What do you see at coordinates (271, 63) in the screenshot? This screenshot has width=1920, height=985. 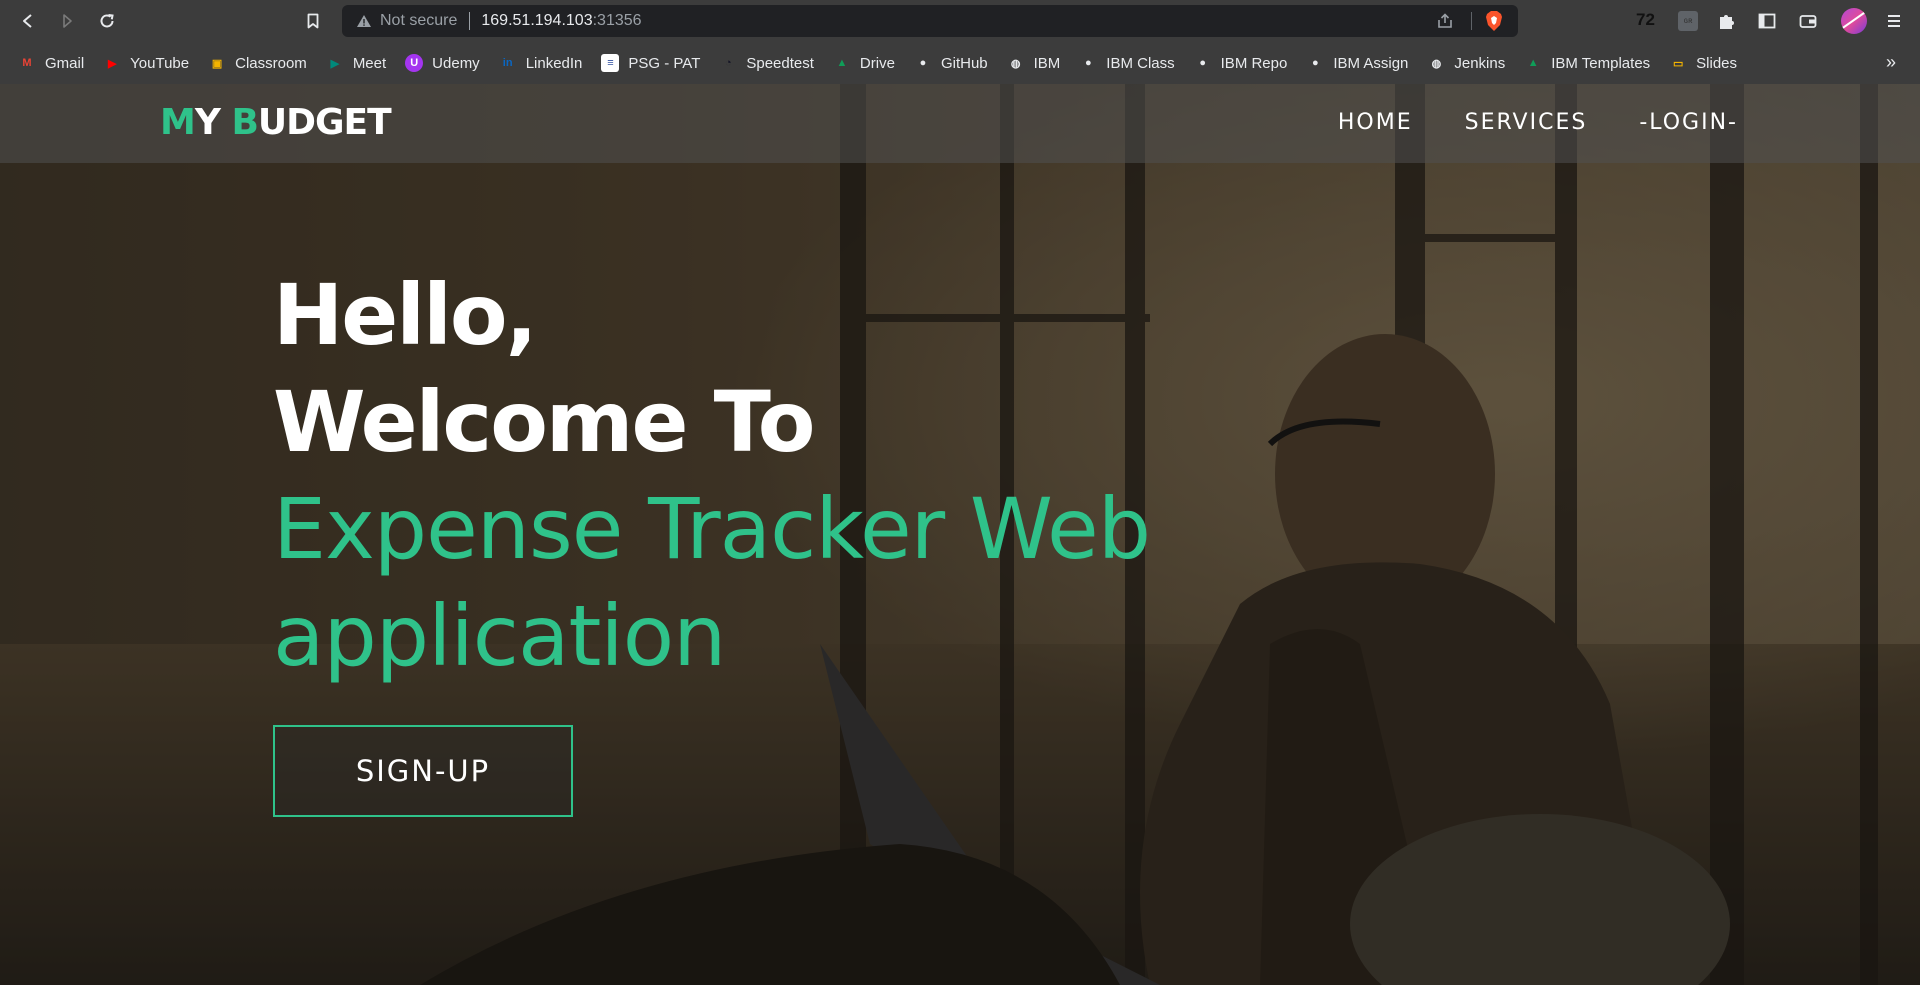 I see `bookmark-label: Classroom` at bounding box center [271, 63].